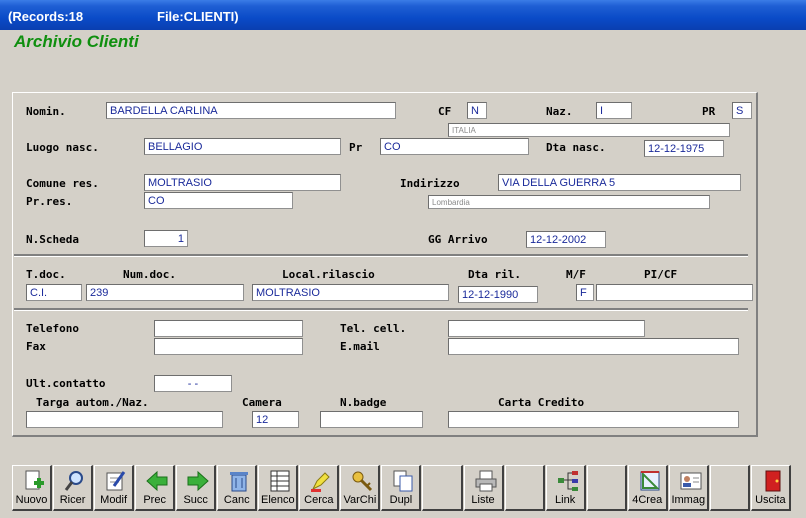  What do you see at coordinates (74, 481) in the screenshot?
I see `search-icon` at bounding box center [74, 481].